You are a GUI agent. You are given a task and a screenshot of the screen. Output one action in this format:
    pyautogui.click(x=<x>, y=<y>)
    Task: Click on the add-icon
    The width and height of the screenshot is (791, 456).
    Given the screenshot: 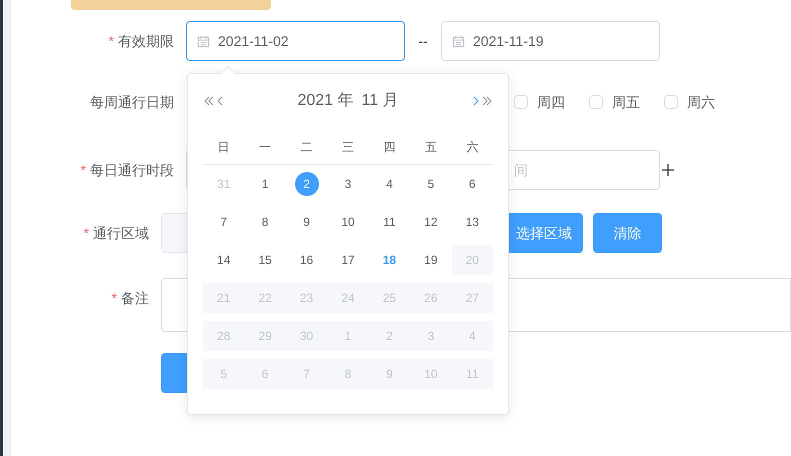 What is the action you would take?
    pyautogui.click(x=668, y=170)
    